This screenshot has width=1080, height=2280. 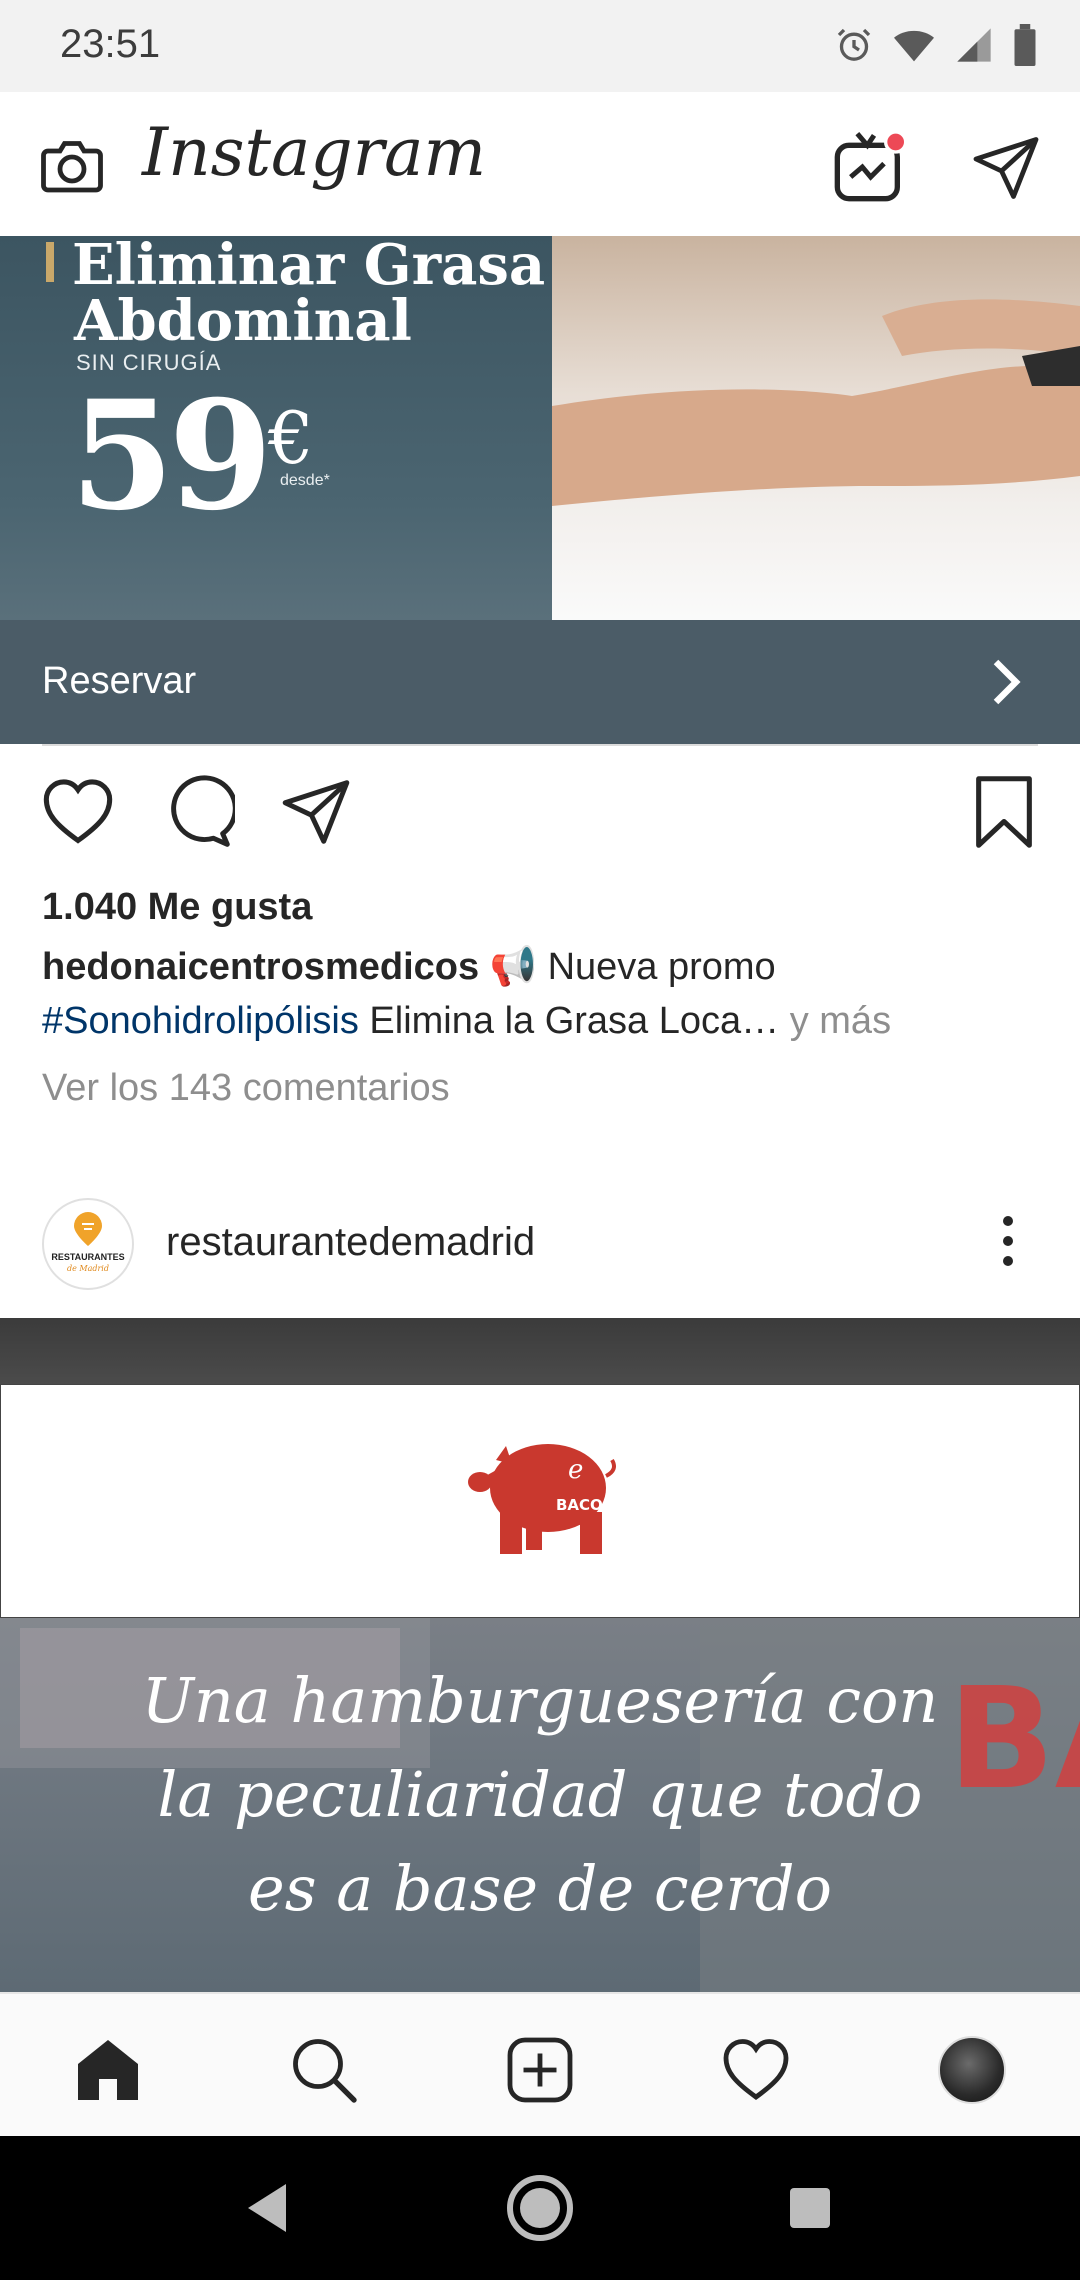 I want to click on top-bar: Instagram, so click(x=540, y=165).